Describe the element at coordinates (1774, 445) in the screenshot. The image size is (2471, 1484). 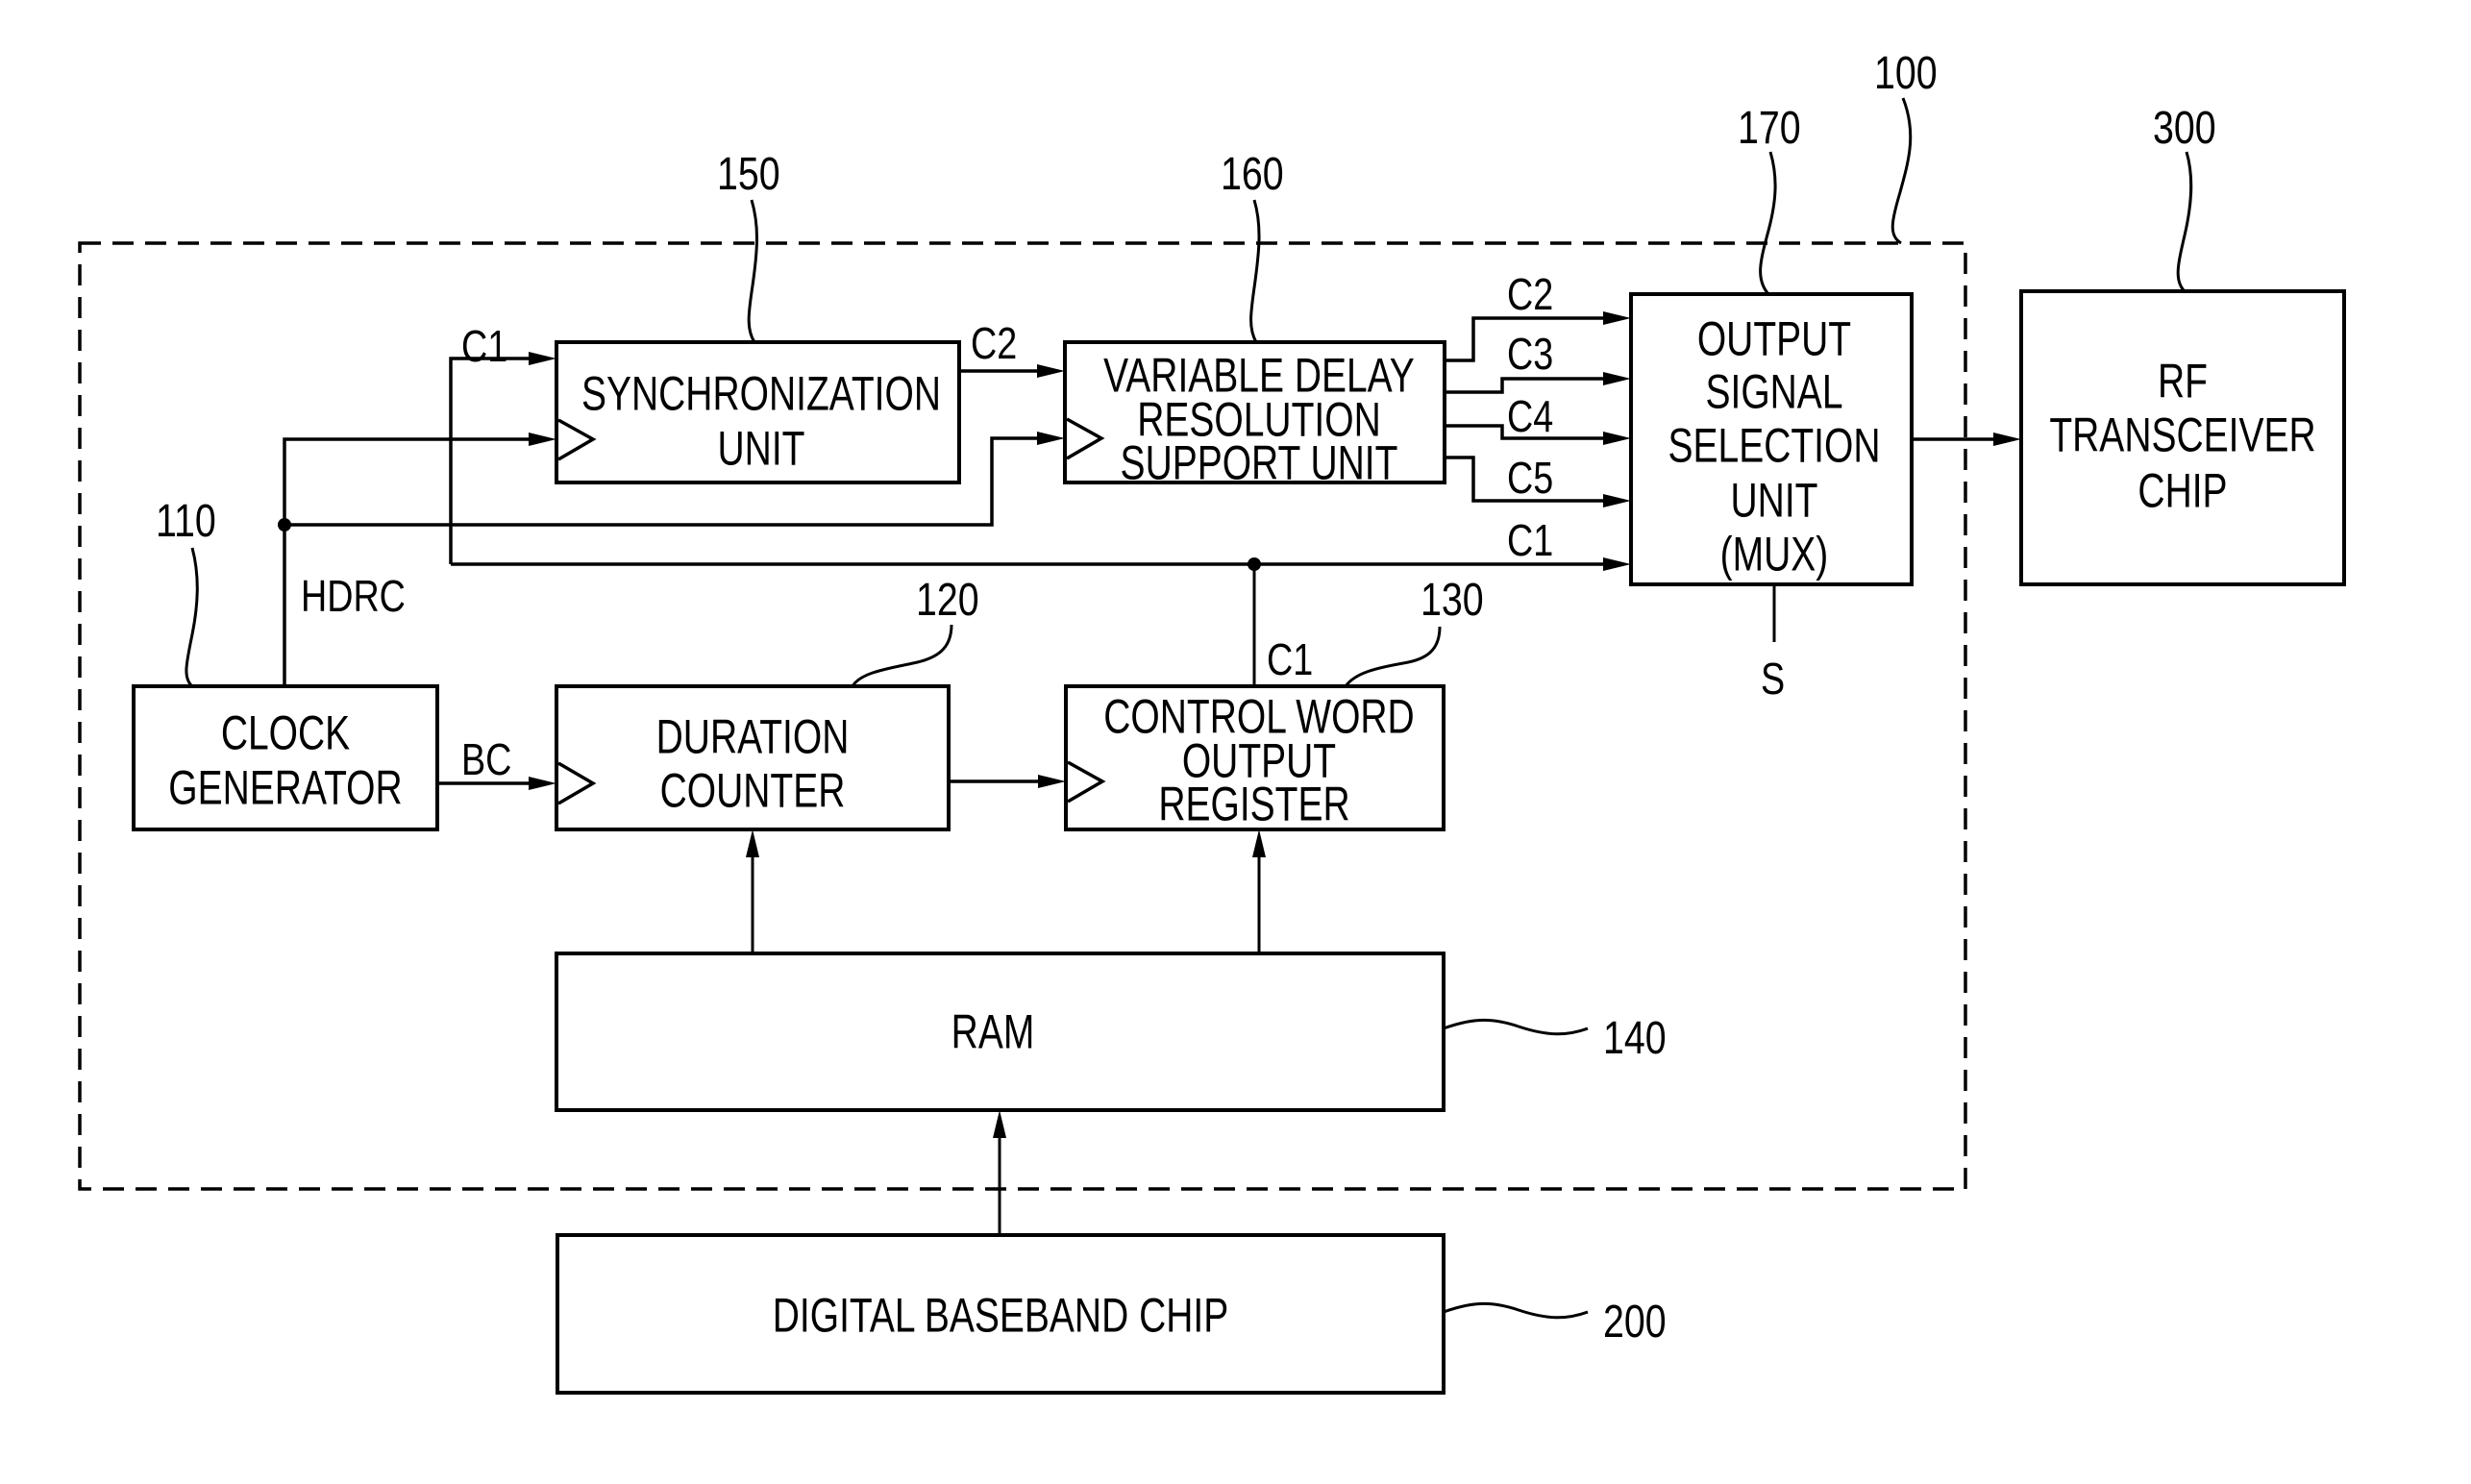
I see `mux-label-line3: SELECTION` at that location.